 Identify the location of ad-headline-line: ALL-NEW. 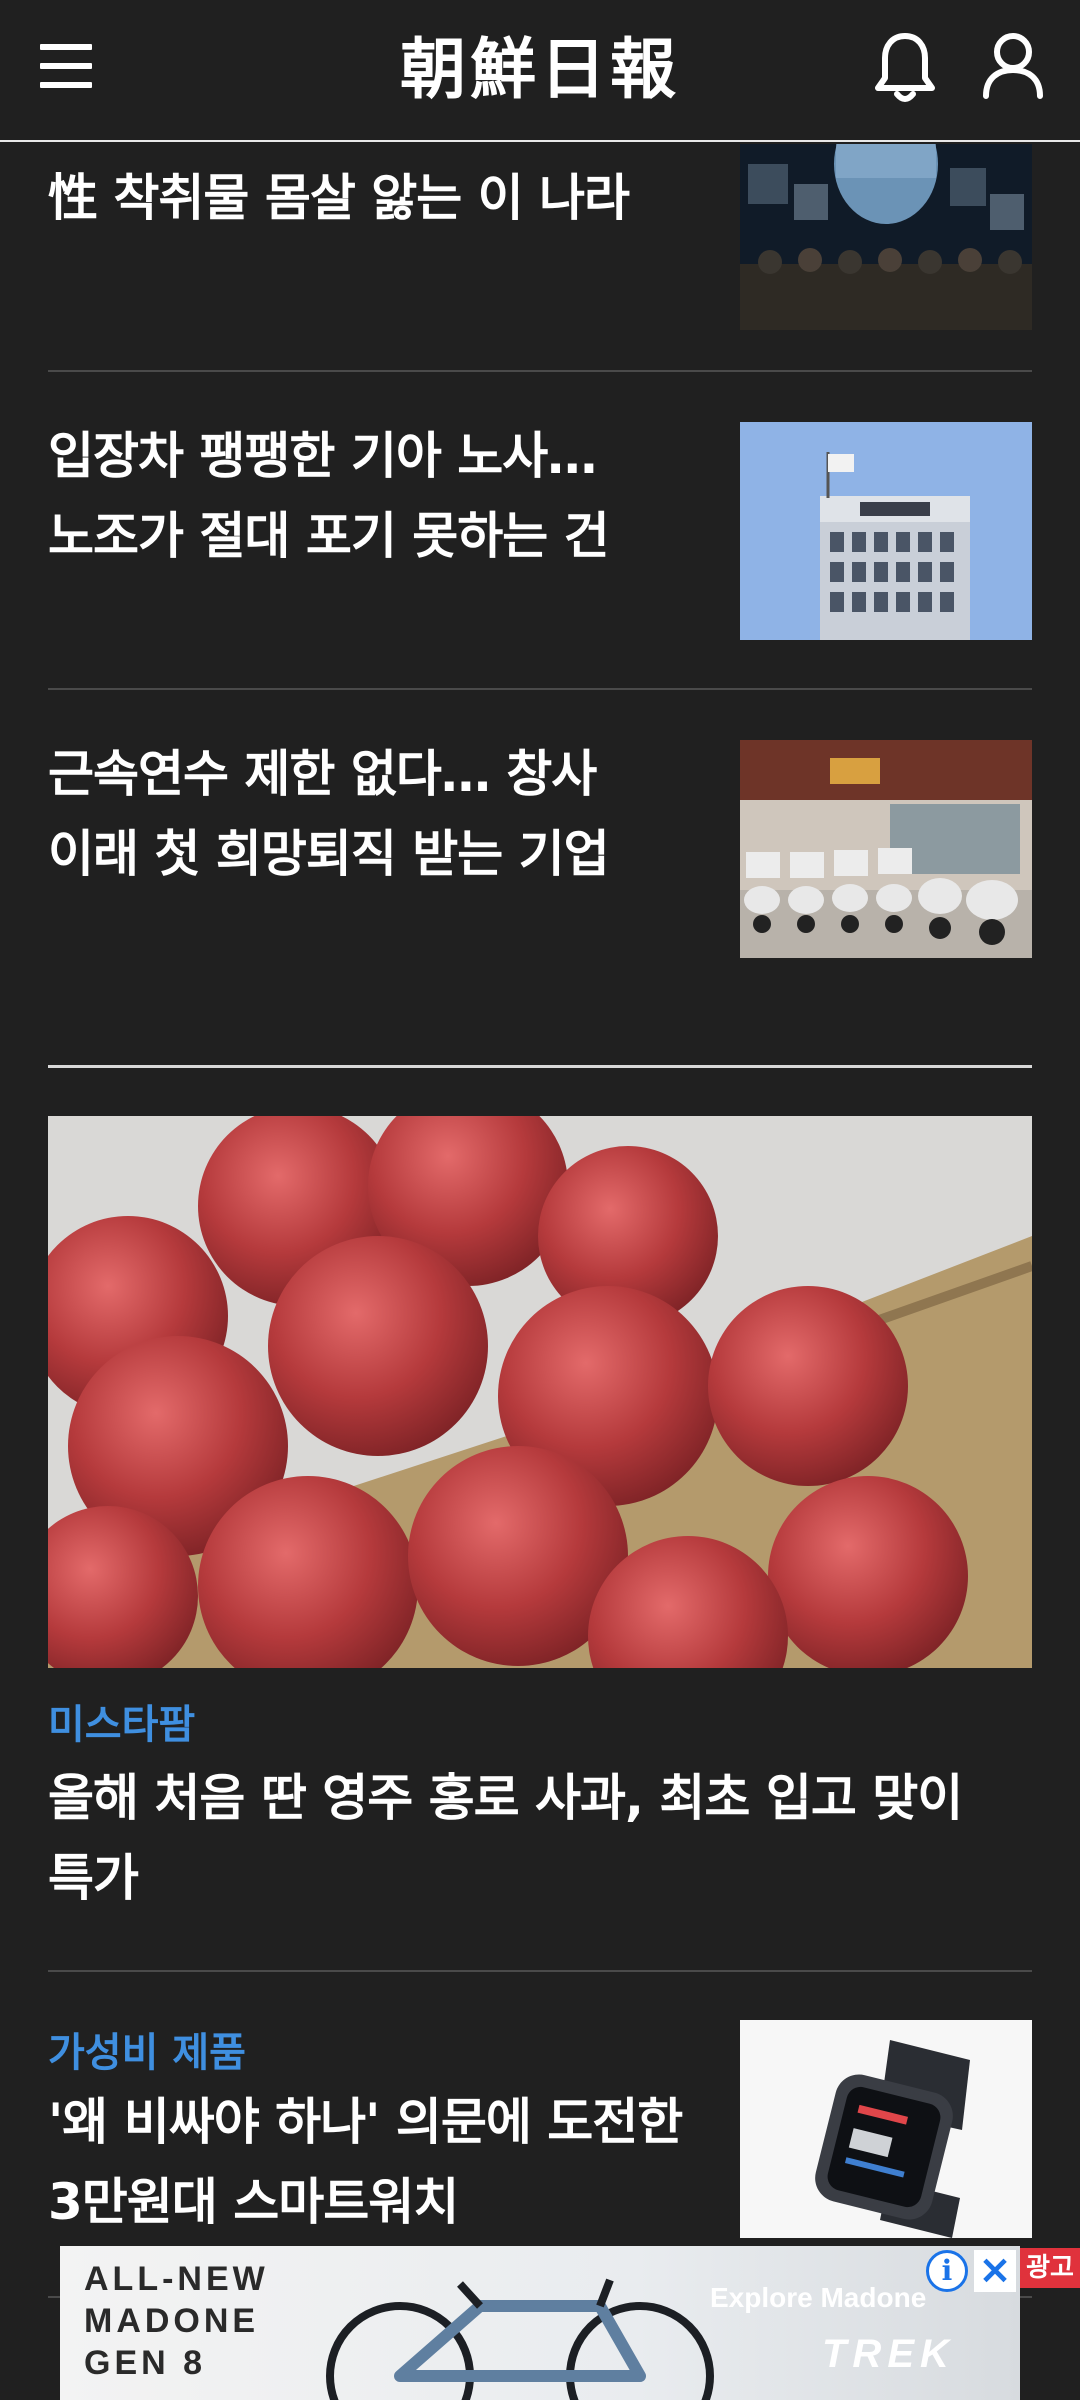
(176, 2279).